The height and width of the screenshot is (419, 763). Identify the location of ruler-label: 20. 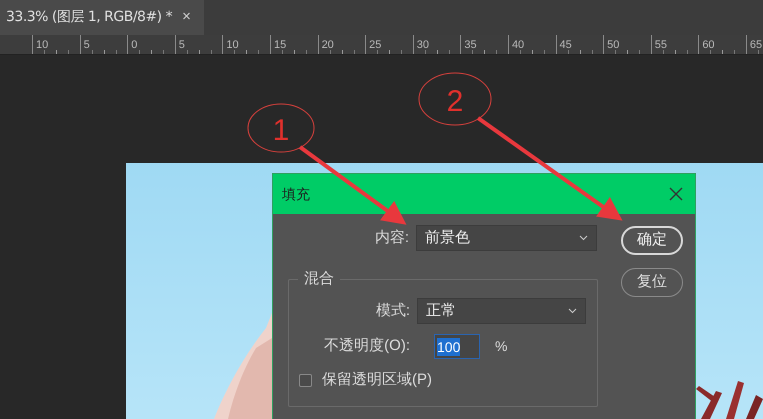
(328, 45).